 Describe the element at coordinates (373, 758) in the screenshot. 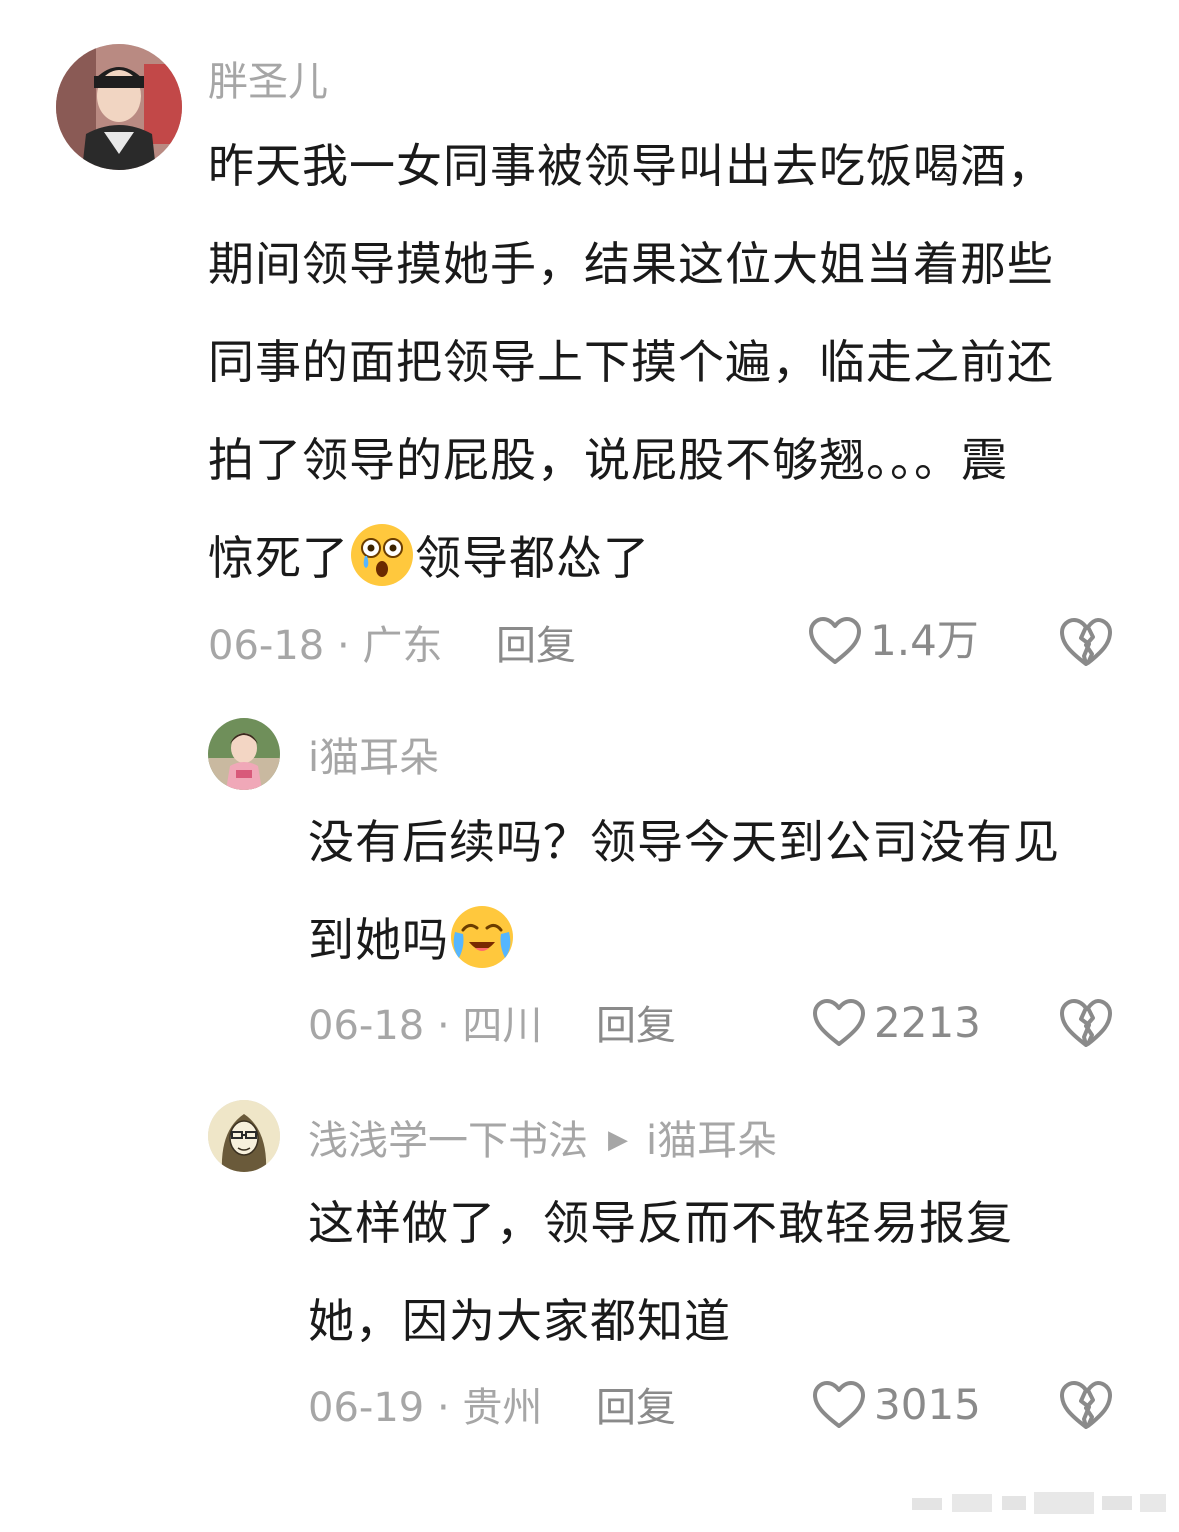

I see `username: i猫耳朵` at that location.